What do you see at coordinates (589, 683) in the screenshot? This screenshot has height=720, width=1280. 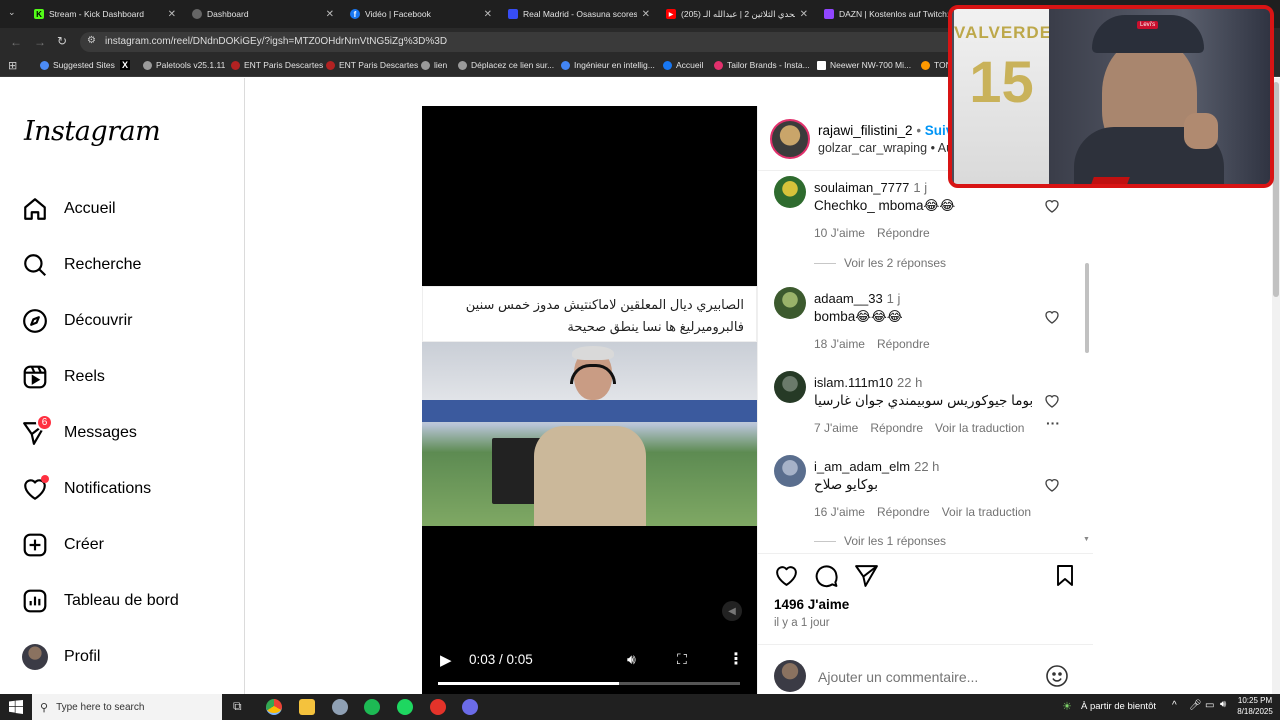 I see `video-progress-track` at bounding box center [589, 683].